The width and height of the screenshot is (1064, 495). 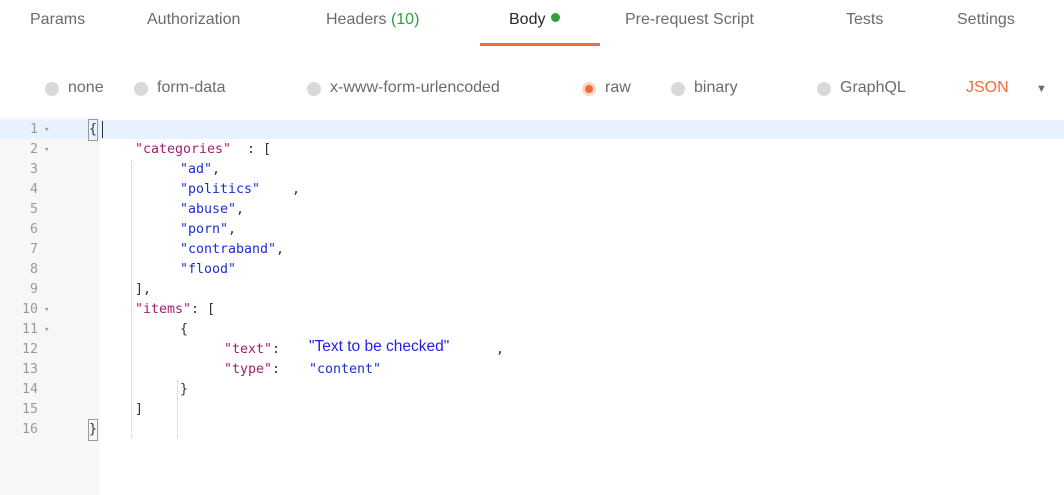 What do you see at coordinates (33, 169) in the screenshot?
I see `line-number: 3` at bounding box center [33, 169].